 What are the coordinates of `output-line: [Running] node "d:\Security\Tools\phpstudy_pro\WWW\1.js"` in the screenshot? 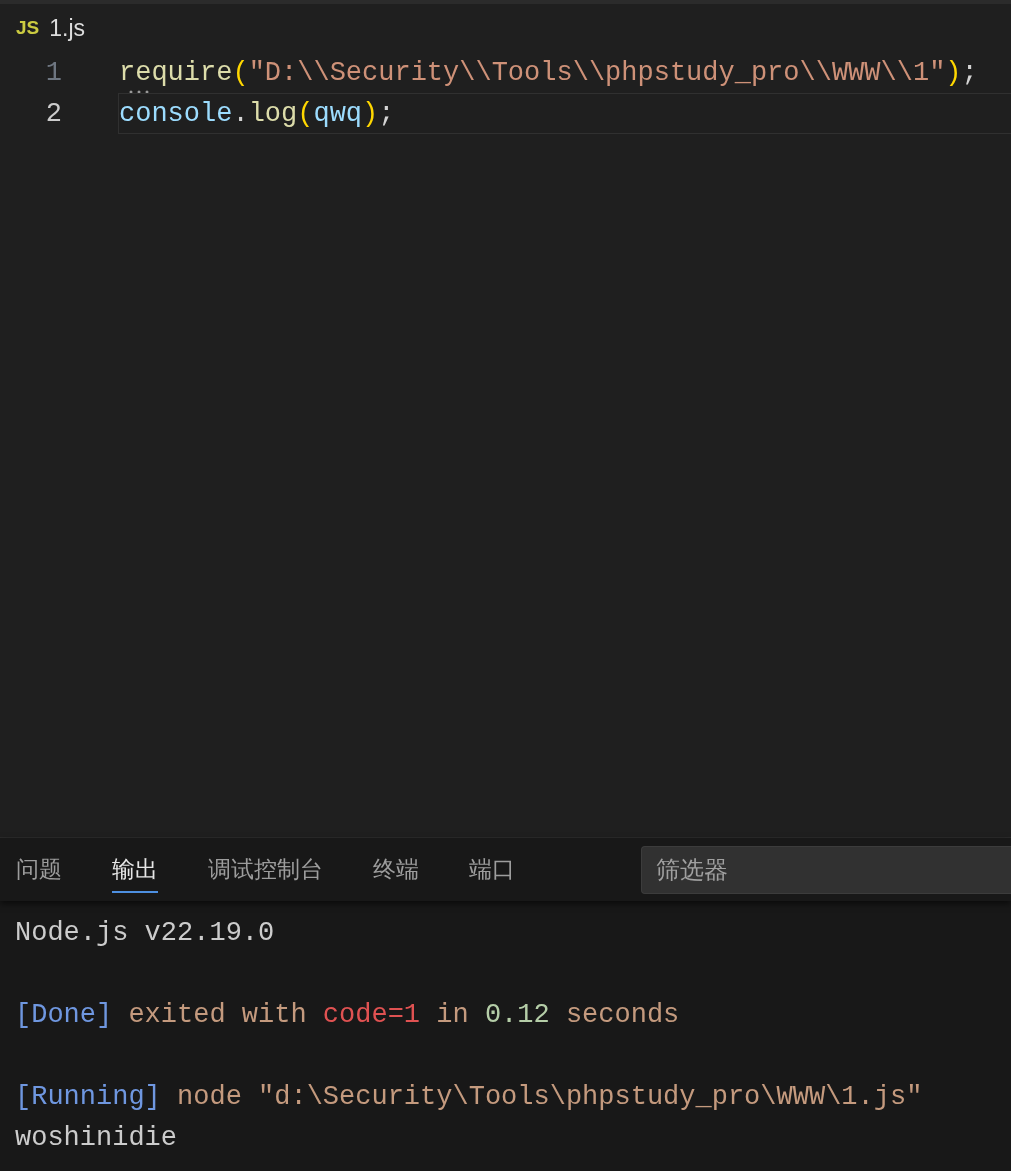 It's located at (469, 1097).